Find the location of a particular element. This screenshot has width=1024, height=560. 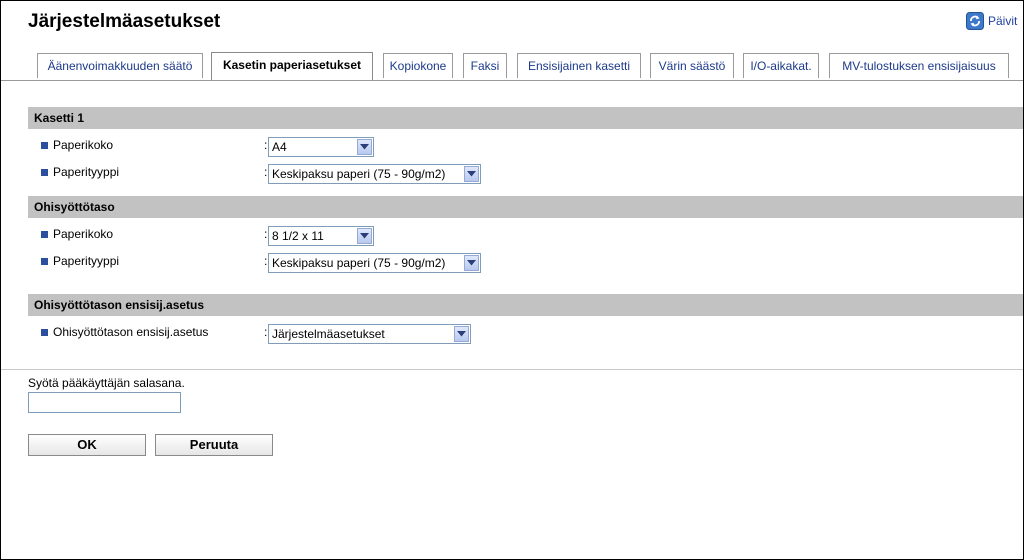

select-value: Järjestelmäasetukset is located at coordinates (328, 334).